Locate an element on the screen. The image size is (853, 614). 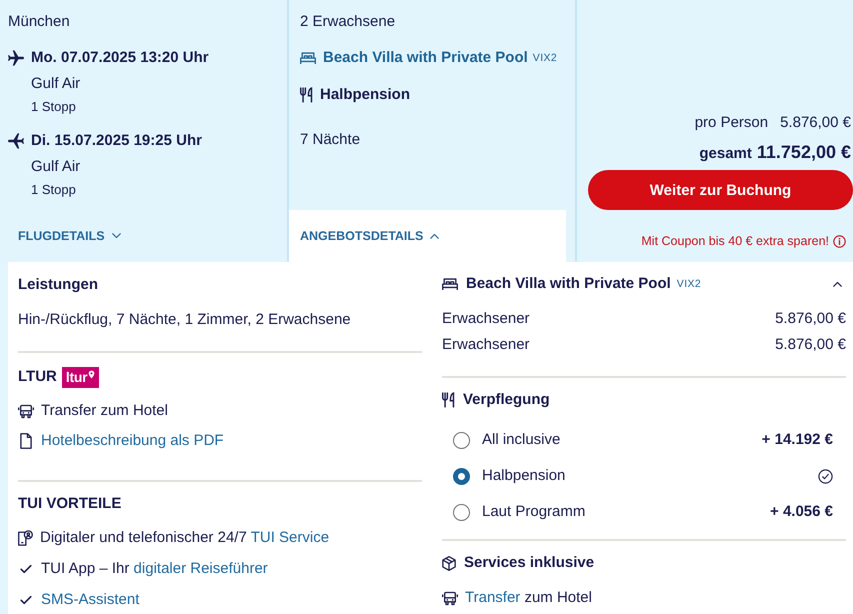
flight-date: Mo. 07.07.2025 13:20 Uhr is located at coordinates (120, 58).